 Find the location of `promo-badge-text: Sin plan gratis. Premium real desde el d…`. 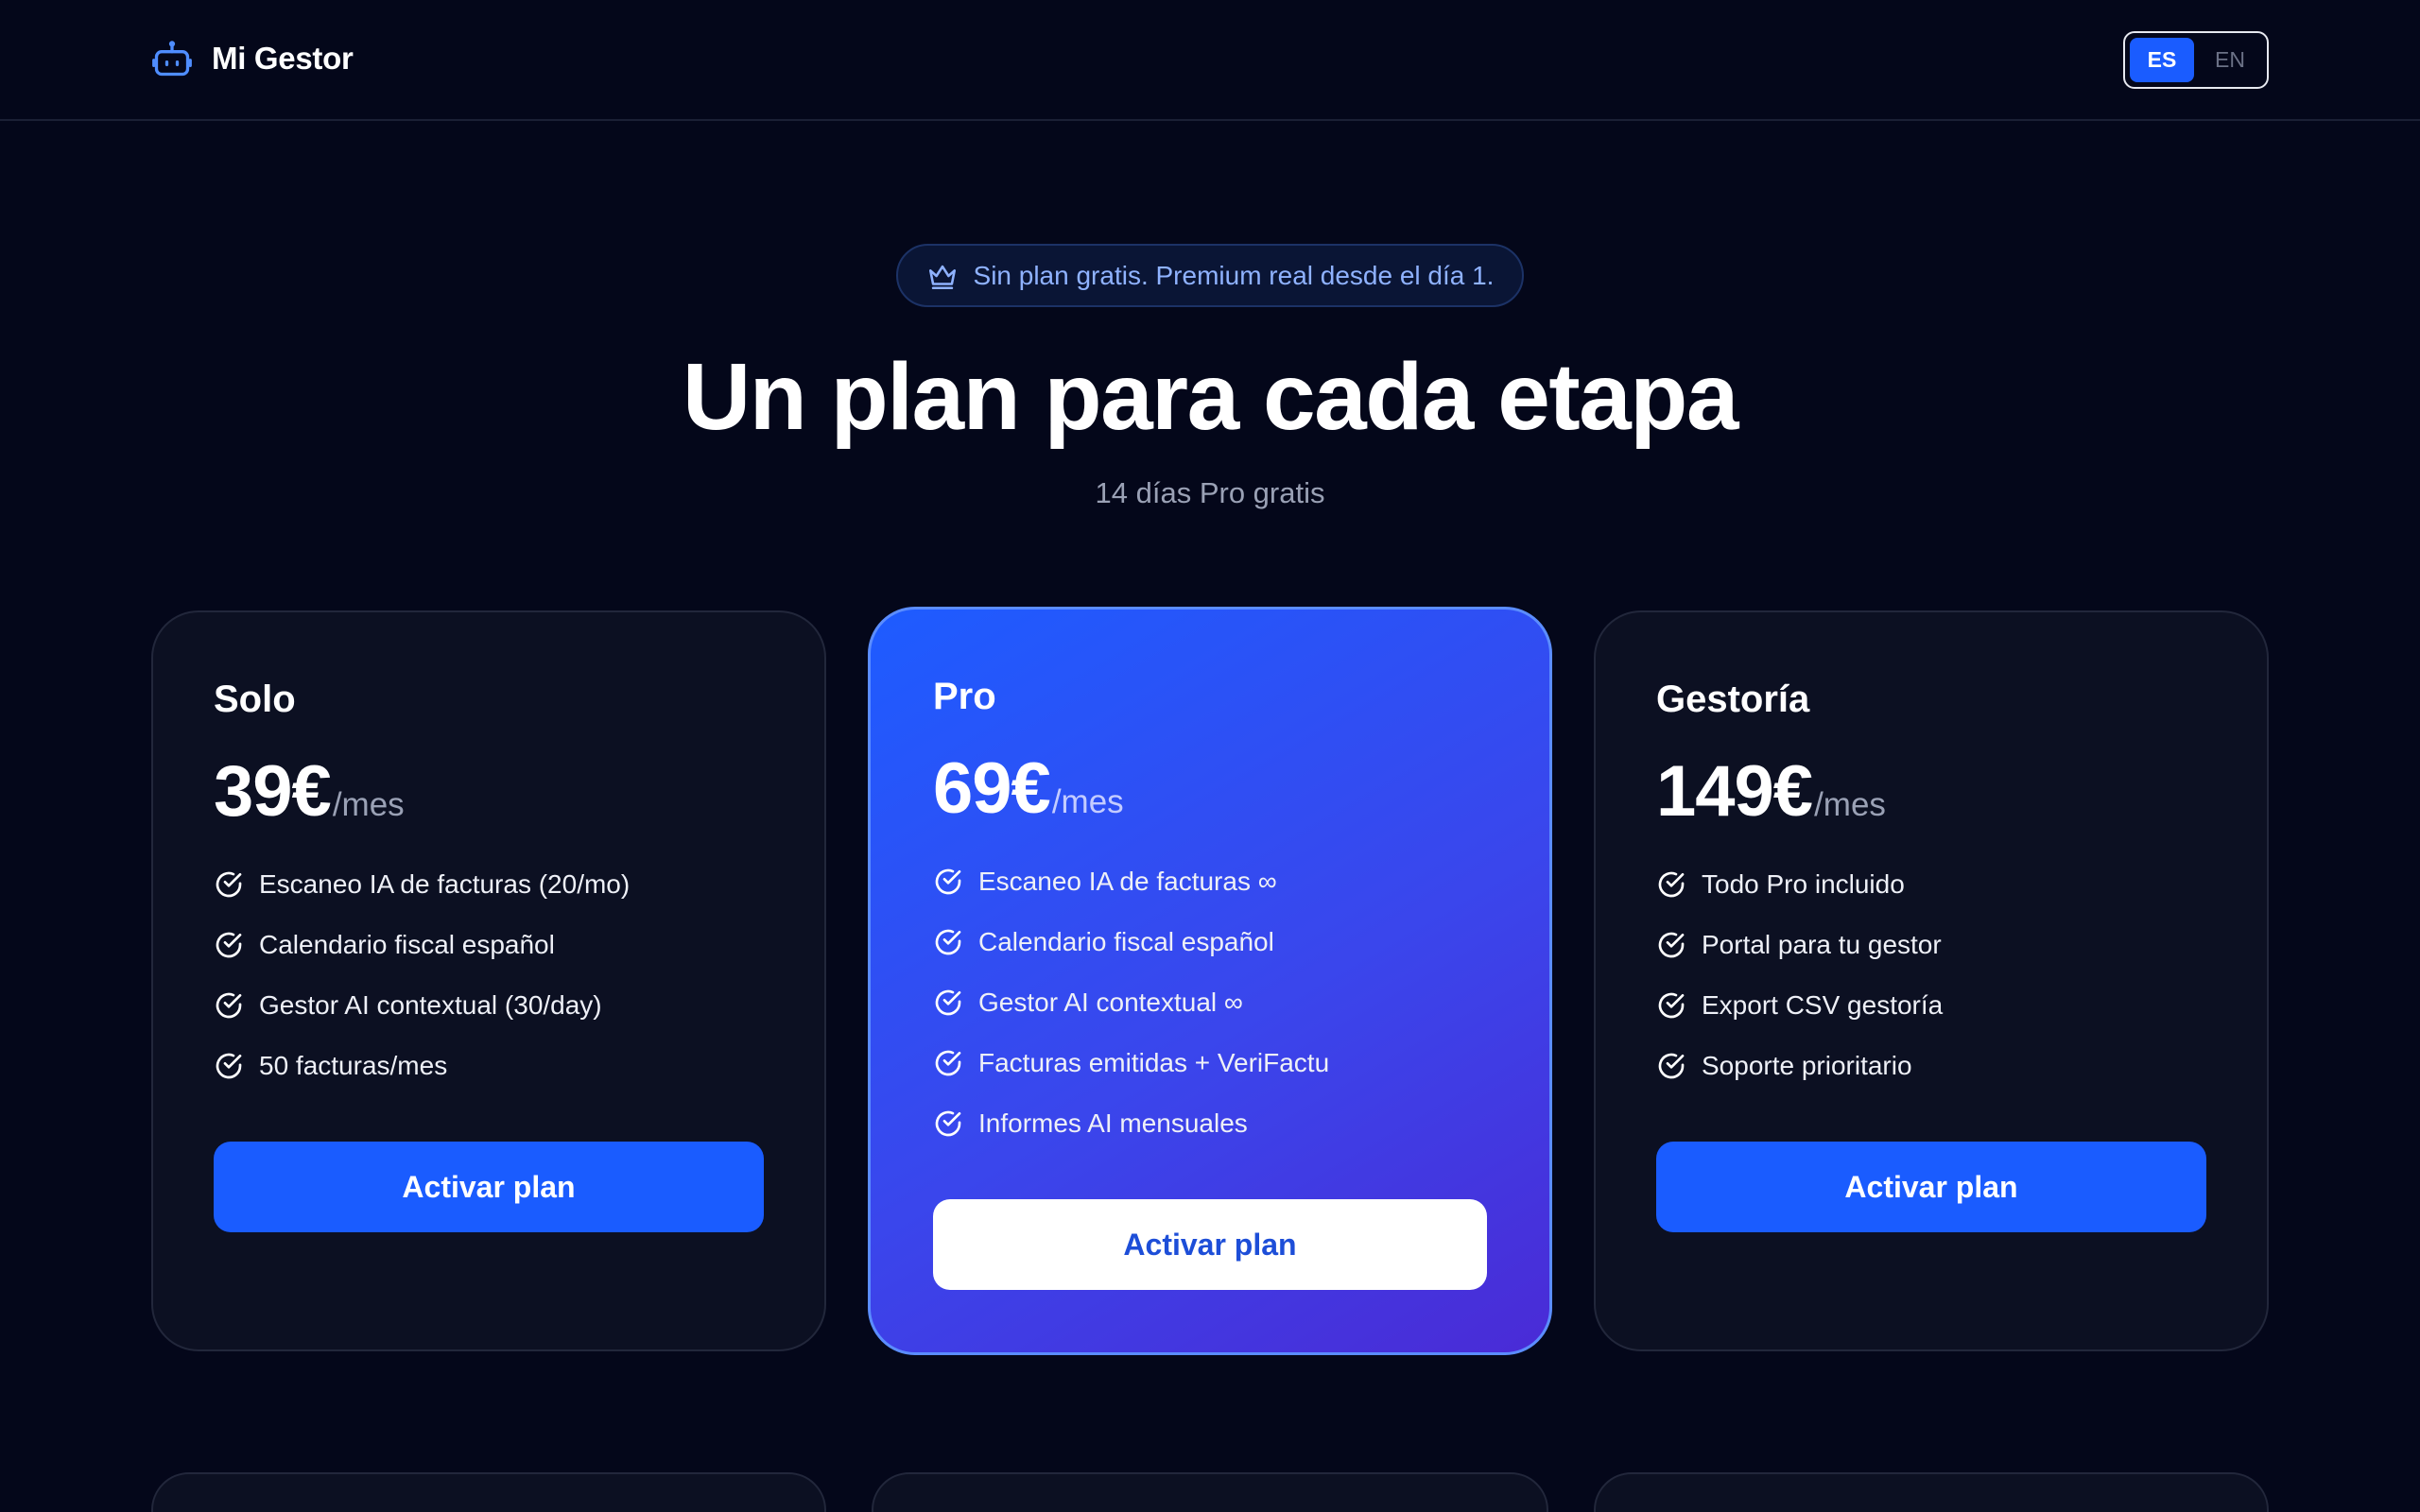

promo-badge-text: Sin plan gratis. Premium real desde el d… is located at coordinates (1234, 275).